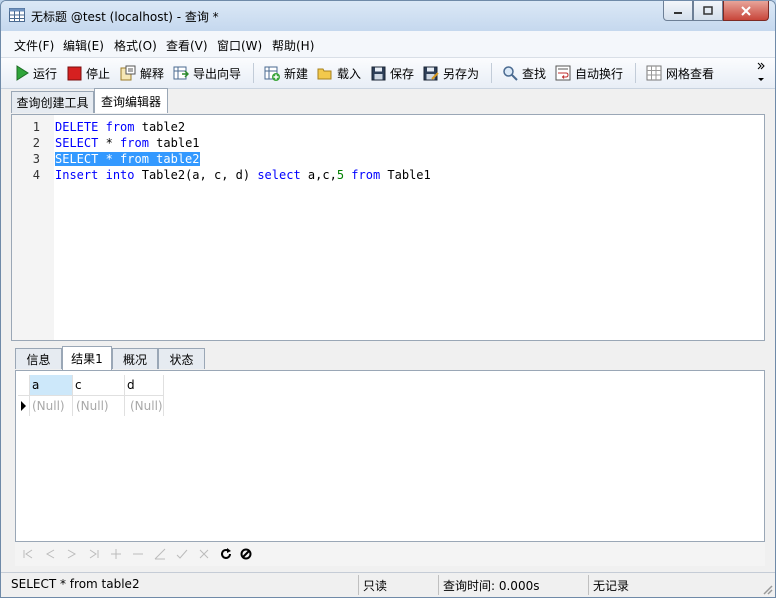  What do you see at coordinates (524, 73) in the screenshot?
I see `find-button: 查找` at bounding box center [524, 73].